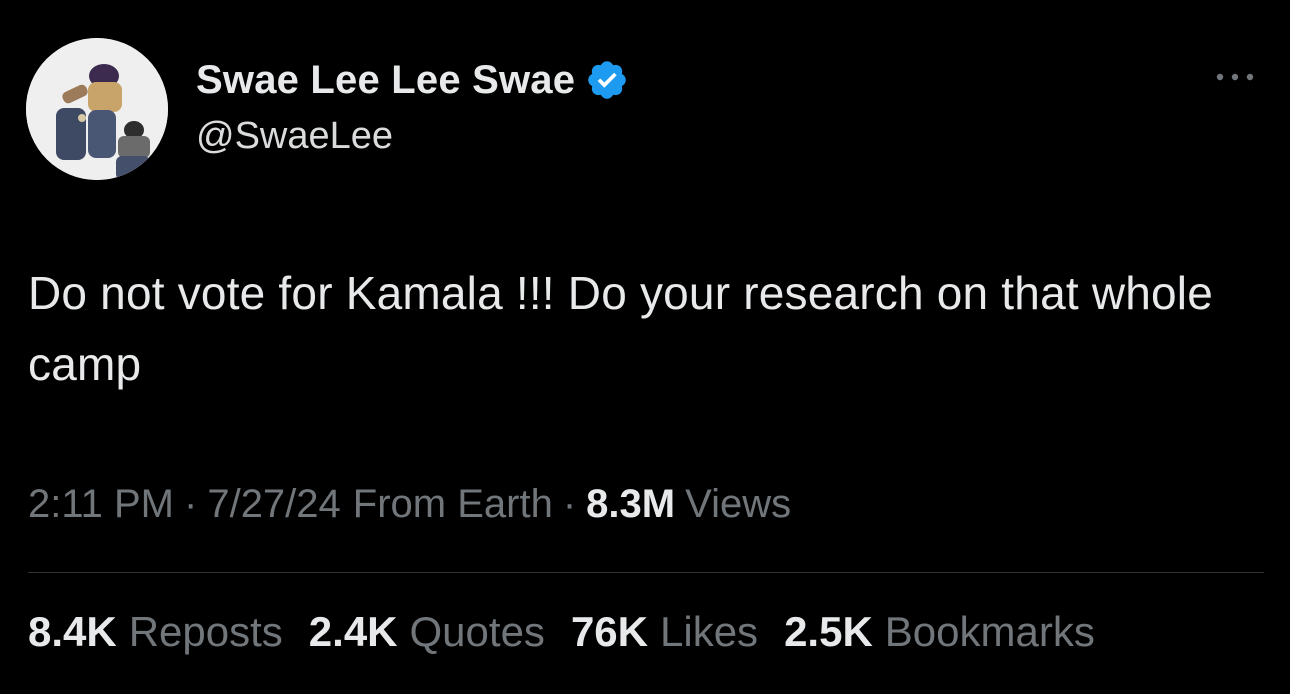  What do you see at coordinates (353, 631) in the screenshot?
I see `stat-count: 2.4K` at bounding box center [353, 631].